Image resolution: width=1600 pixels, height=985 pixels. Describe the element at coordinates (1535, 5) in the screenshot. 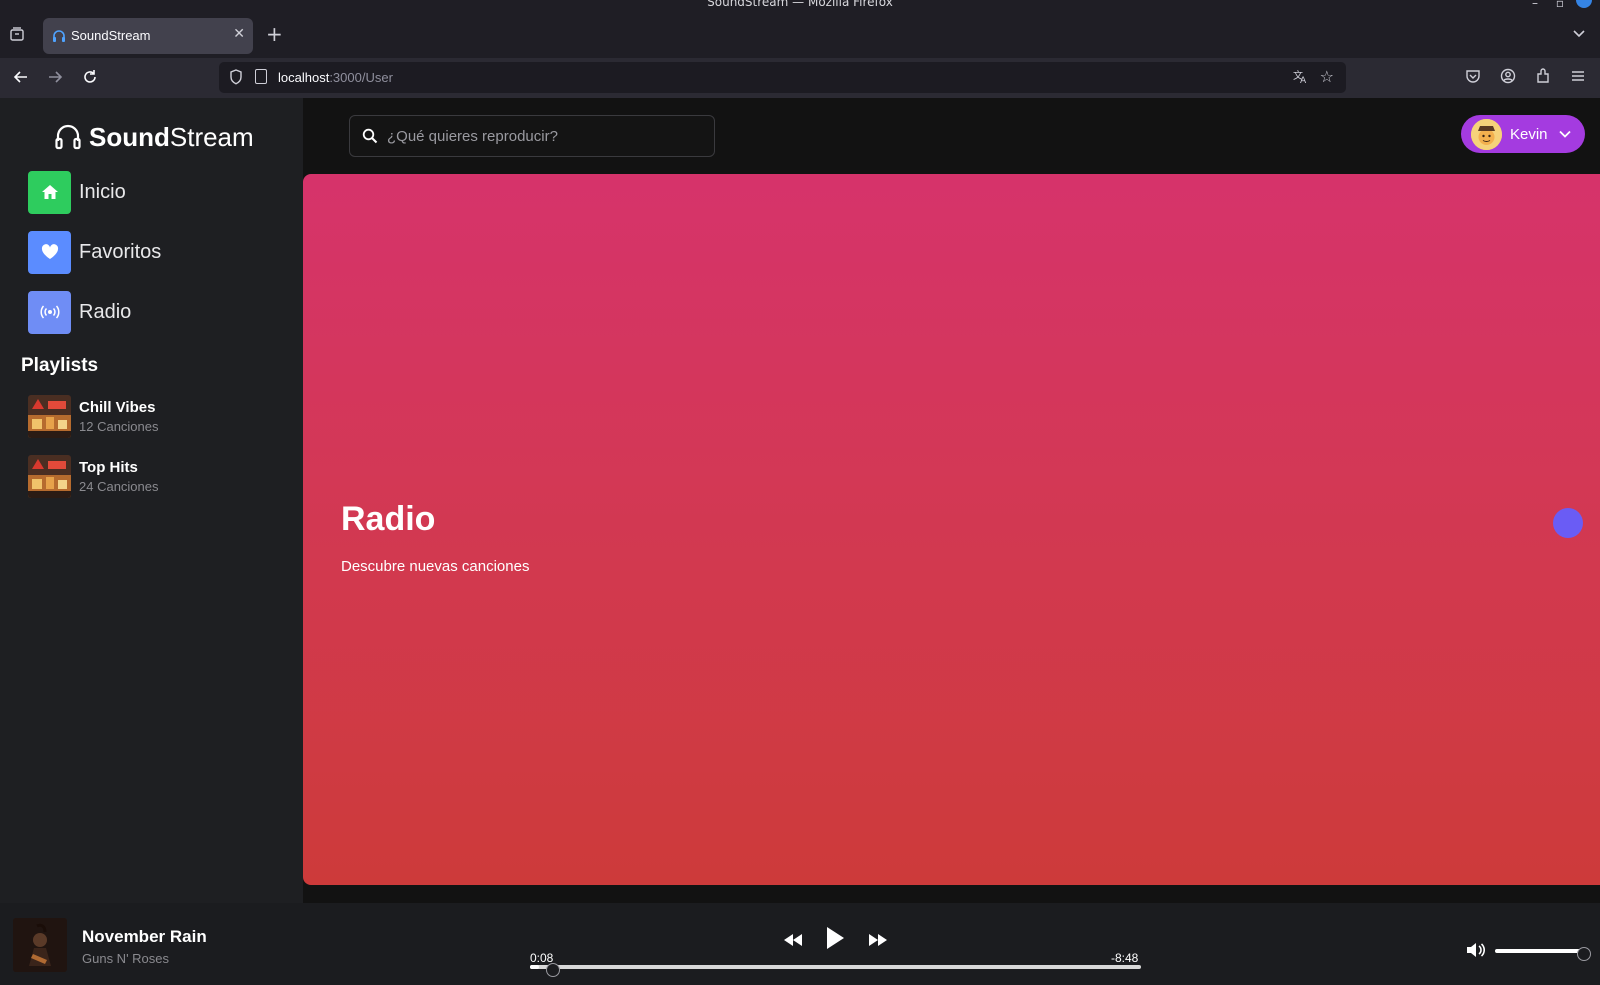

I see `minimize-icon: –` at that location.